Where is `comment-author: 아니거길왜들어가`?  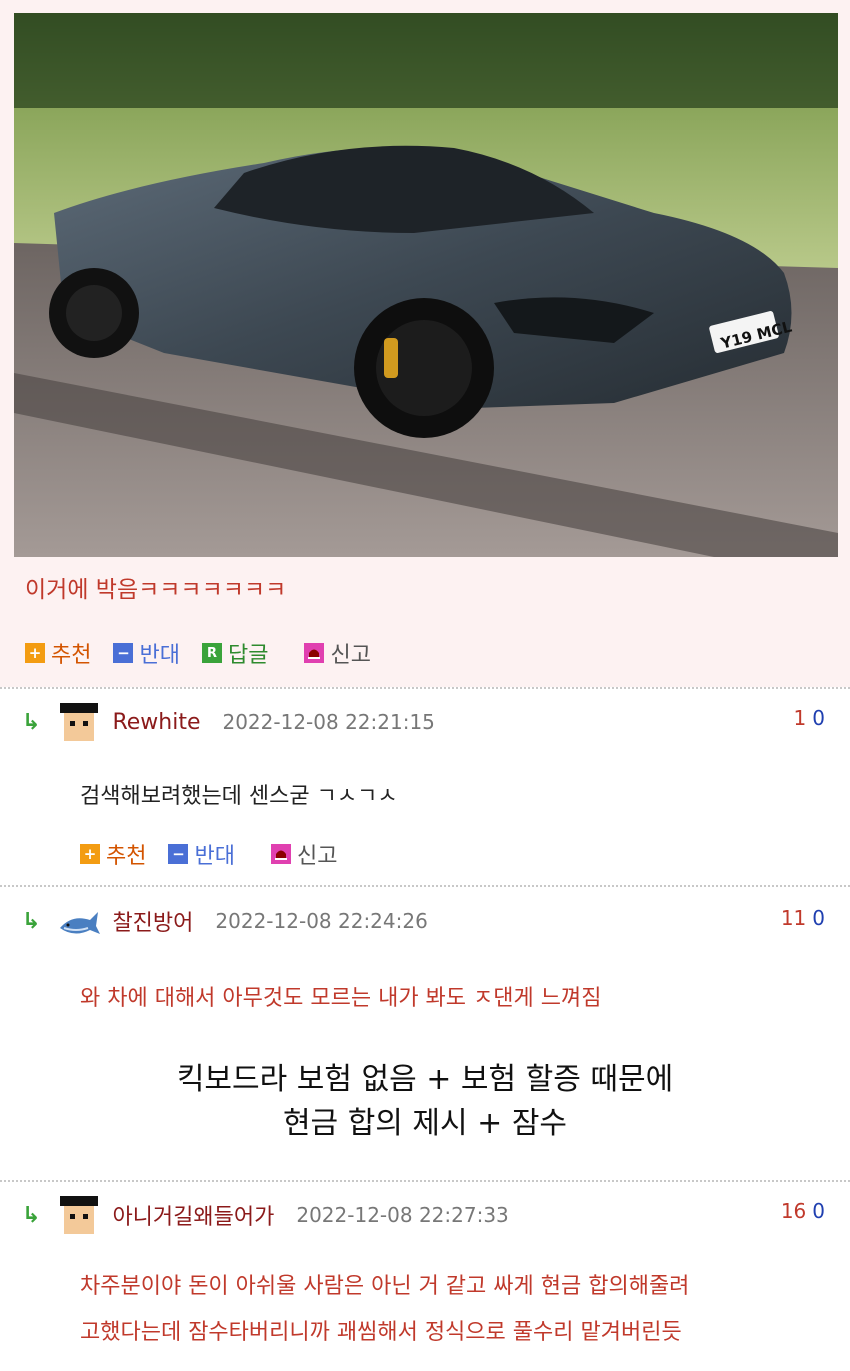 comment-author: 아니거길왜들어가 is located at coordinates (193, 1215).